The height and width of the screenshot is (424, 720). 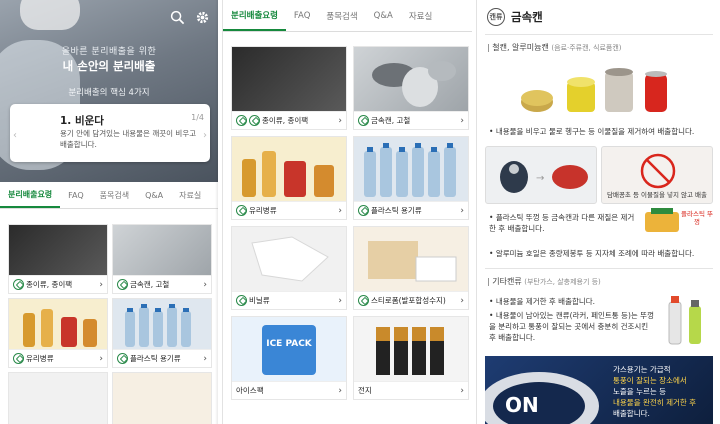 I want to click on section-heading: | 철캔, 알루미늄캔 (음료·주류캔, 식료품캔), so click(x=554, y=47).